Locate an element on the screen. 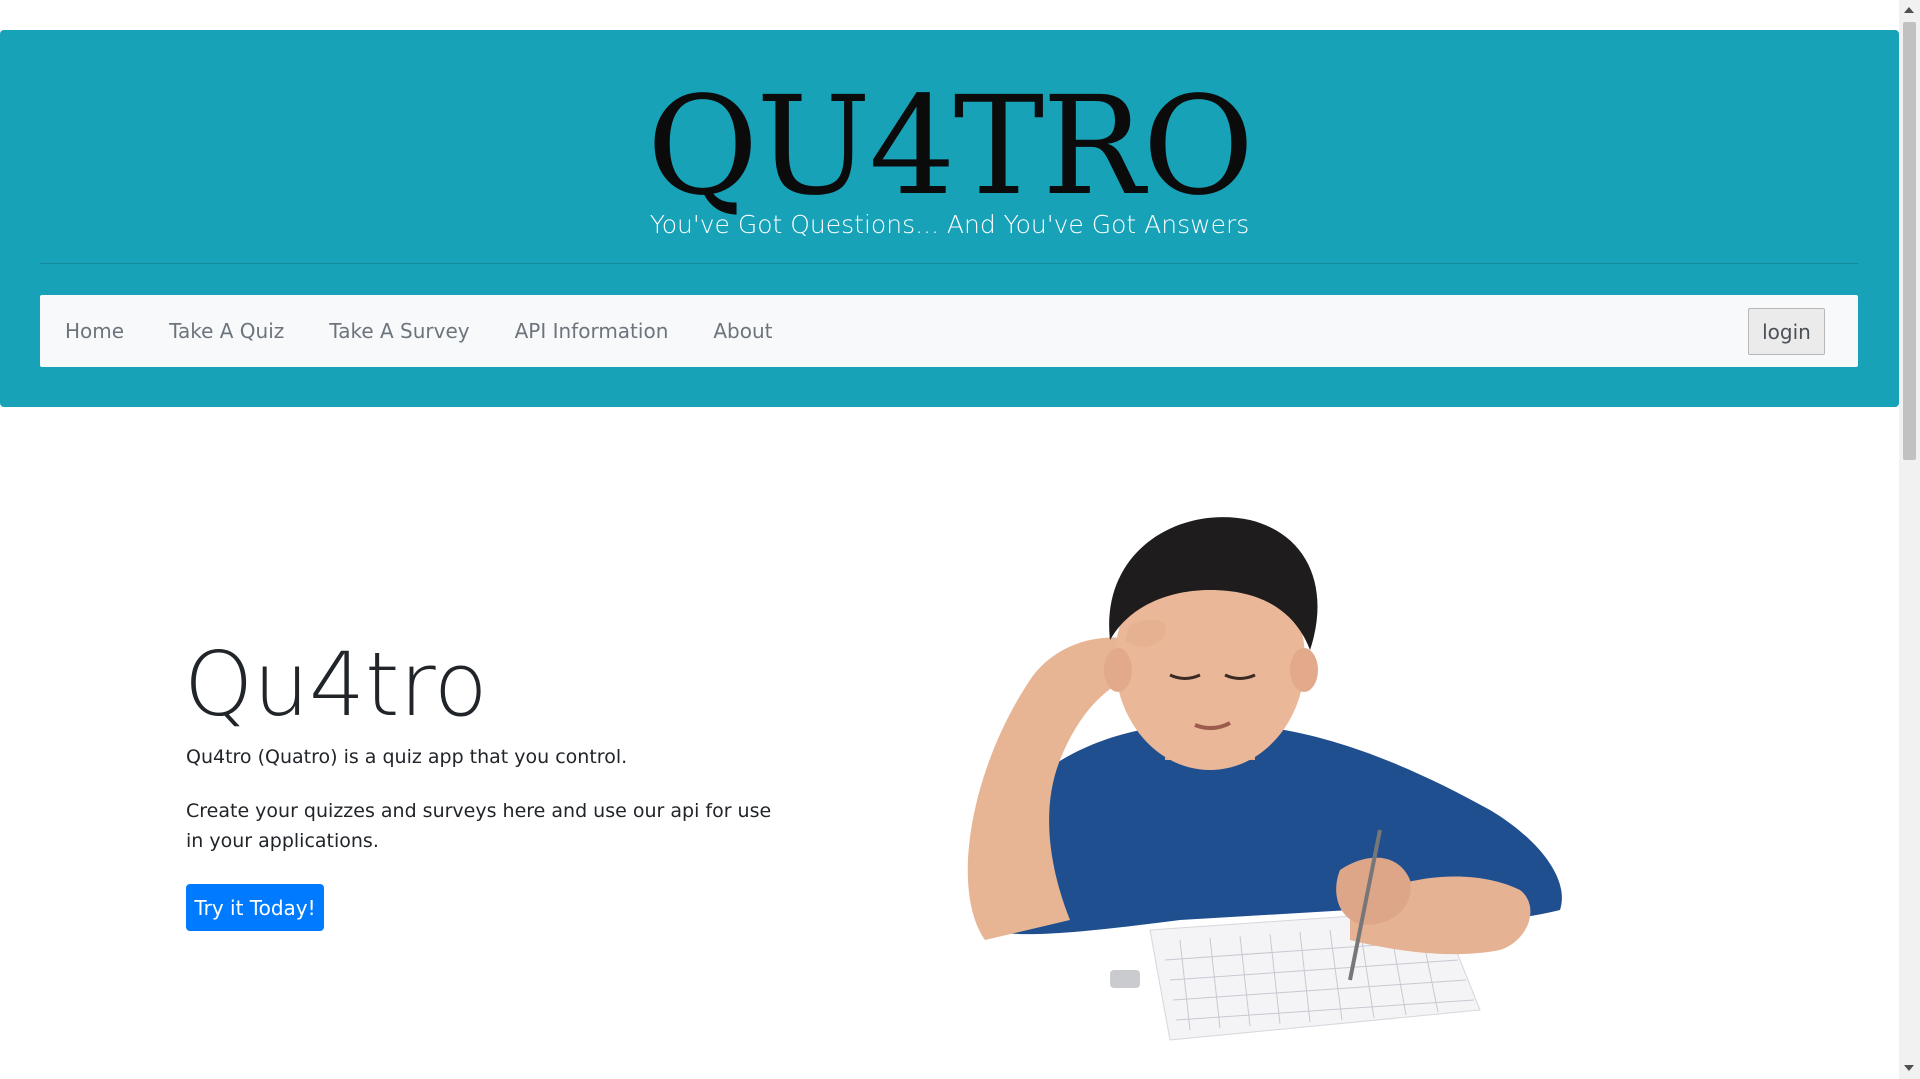 This screenshot has width=1920, height=1079. scroll-up-arrow-icon is located at coordinates (1909, 10).